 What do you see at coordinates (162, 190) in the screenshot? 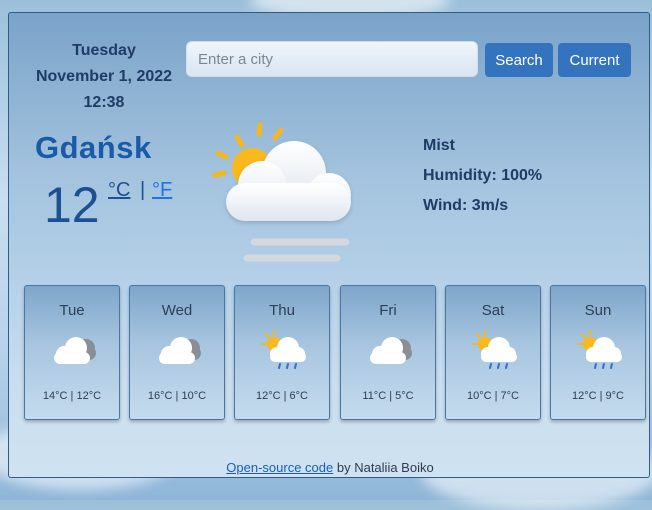
I see `fahrenheit-link: °F` at bounding box center [162, 190].